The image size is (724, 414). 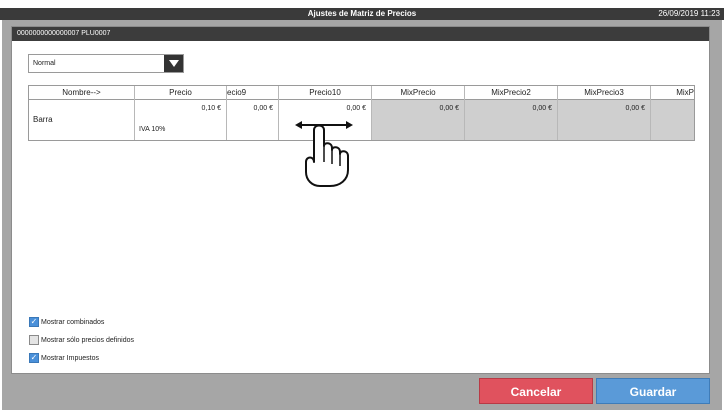 I want to click on column-nombre: Nombre--> Barra, so click(x=82, y=113).